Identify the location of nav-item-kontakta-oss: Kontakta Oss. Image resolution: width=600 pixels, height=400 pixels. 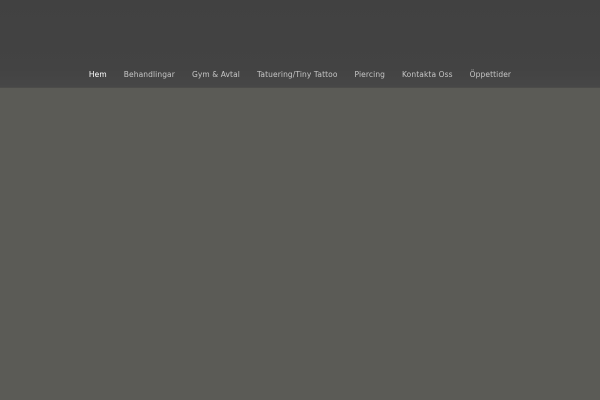
(427, 75).